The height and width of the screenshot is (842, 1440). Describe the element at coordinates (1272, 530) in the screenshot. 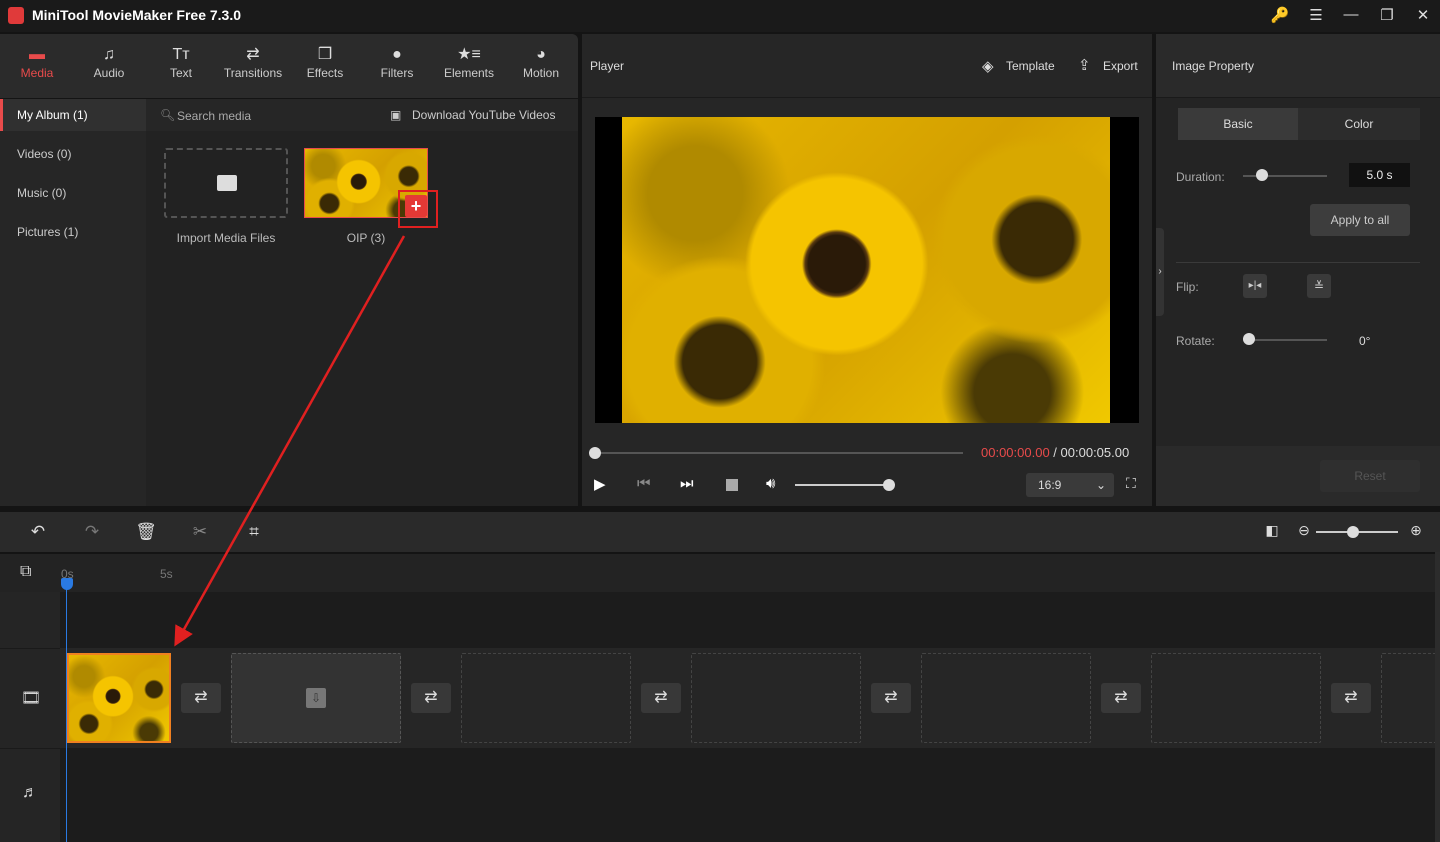

I see `fit-timeline-icon: ◧` at that location.